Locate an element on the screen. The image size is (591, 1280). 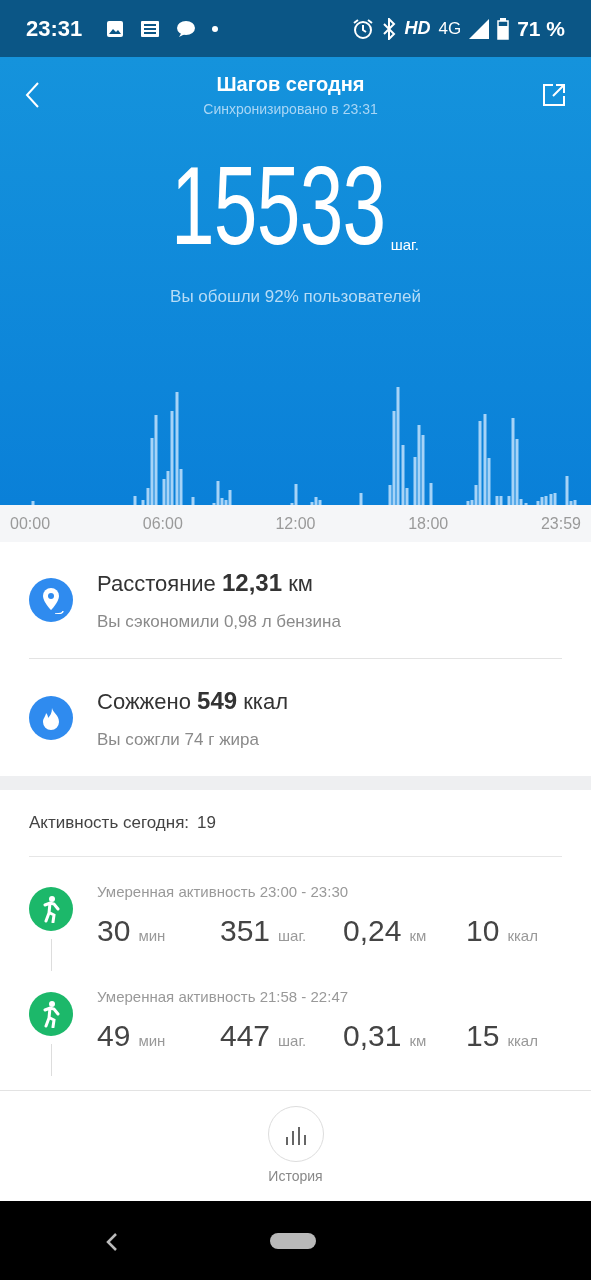
news-icon is located at coordinates (150, 28).